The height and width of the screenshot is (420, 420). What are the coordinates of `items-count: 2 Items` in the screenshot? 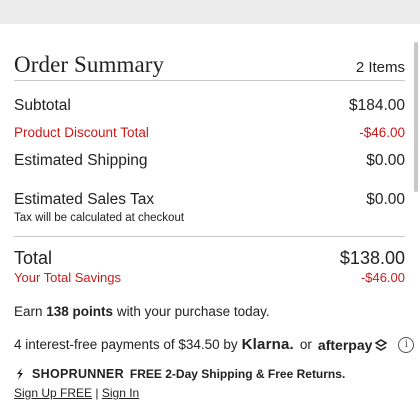 It's located at (380, 67).